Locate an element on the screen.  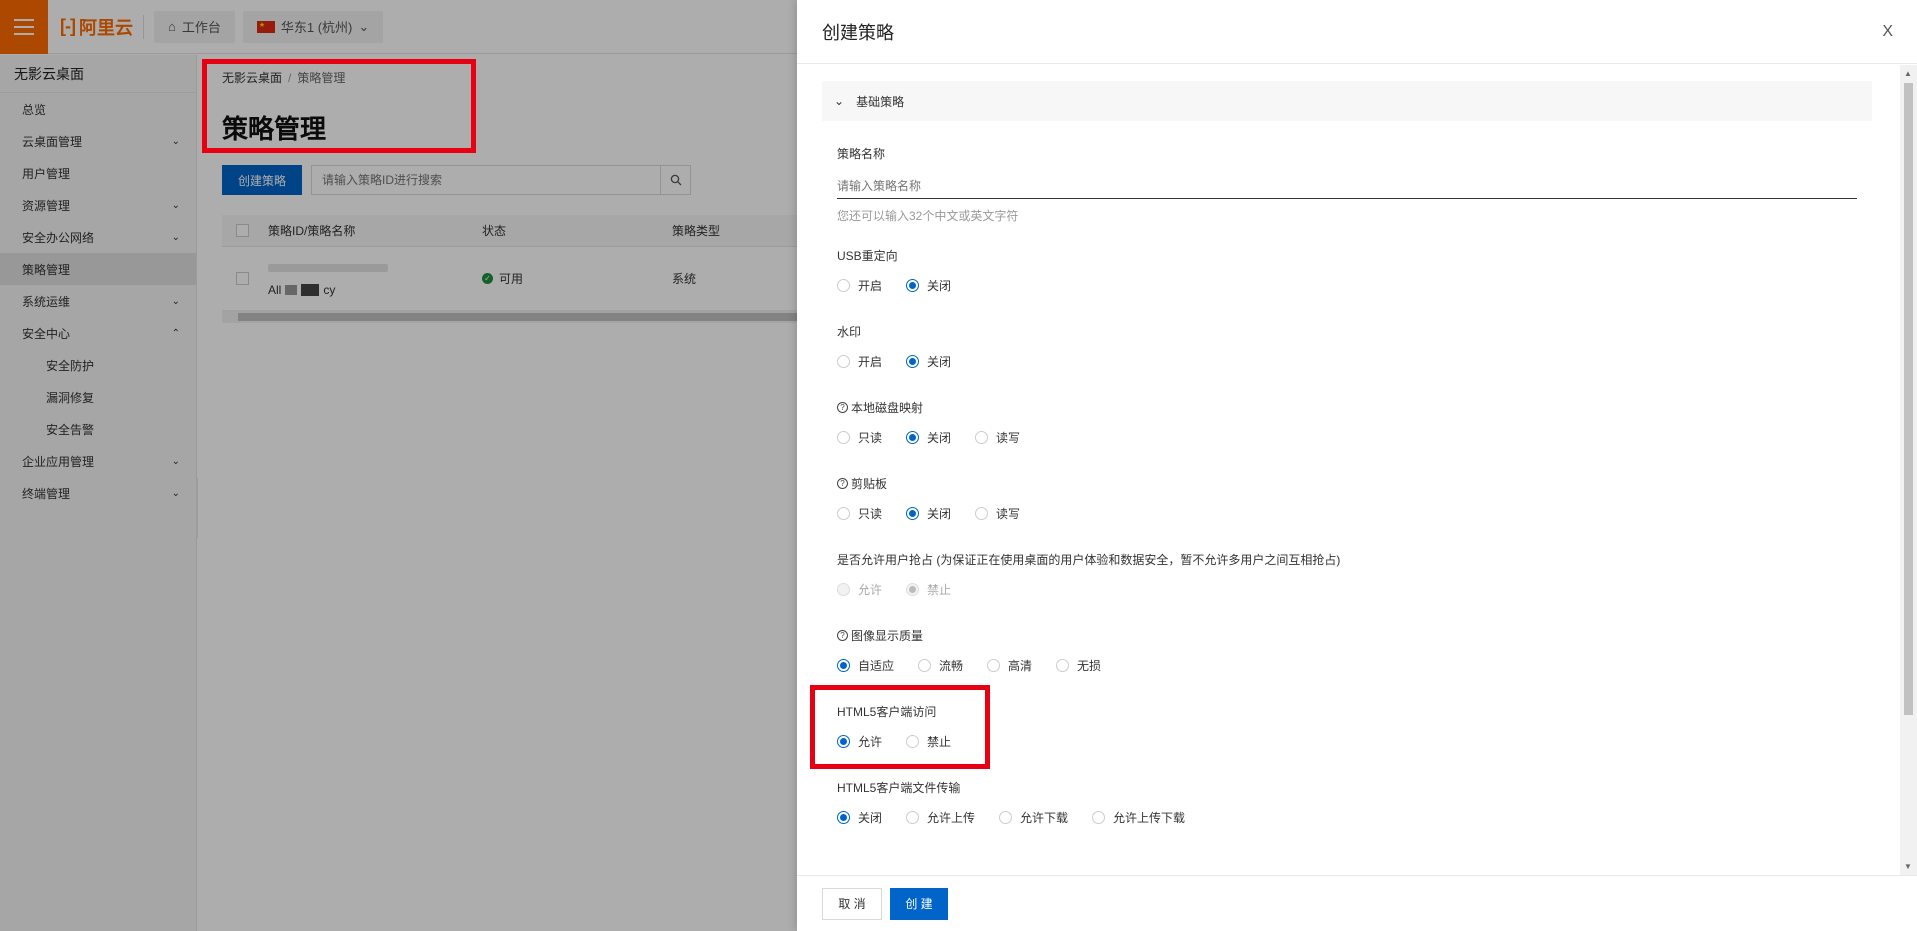
highlight-box-page-title is located at coordinates (339, 106).